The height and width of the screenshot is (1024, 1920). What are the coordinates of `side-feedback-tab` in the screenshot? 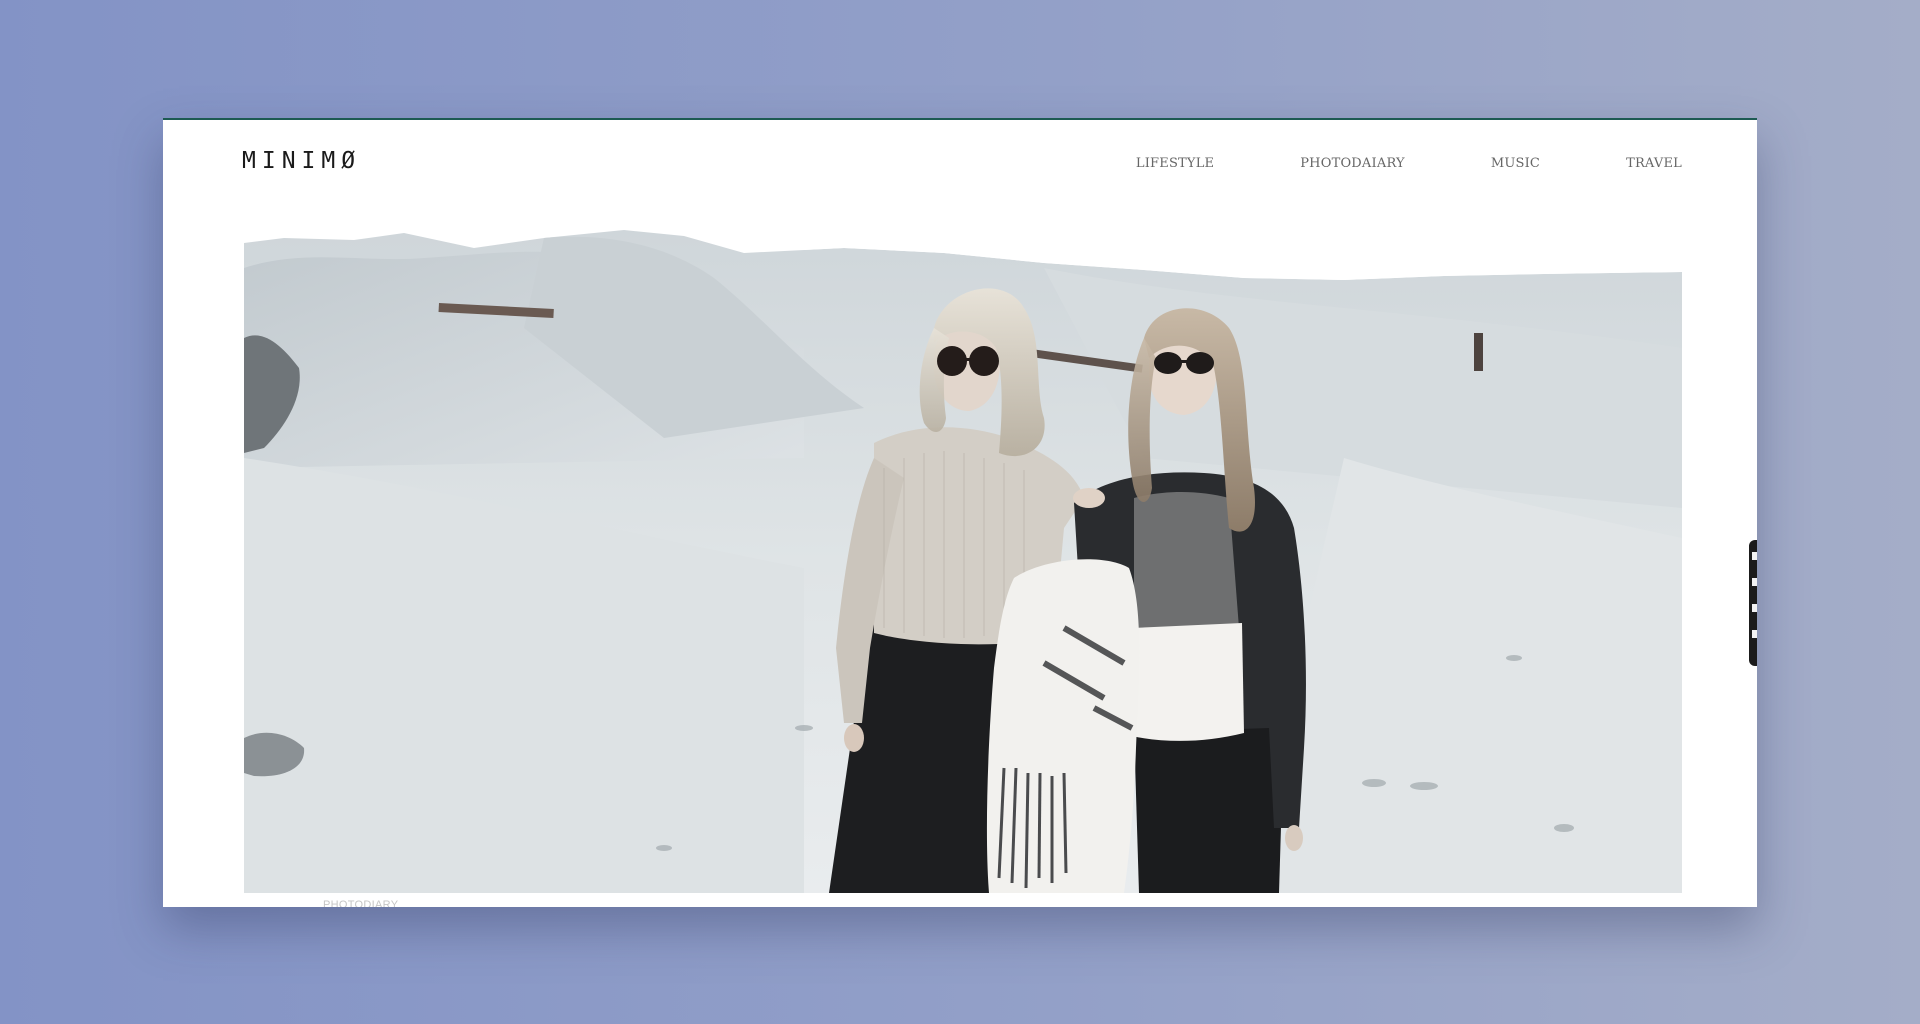 It's located at (1753, 603).